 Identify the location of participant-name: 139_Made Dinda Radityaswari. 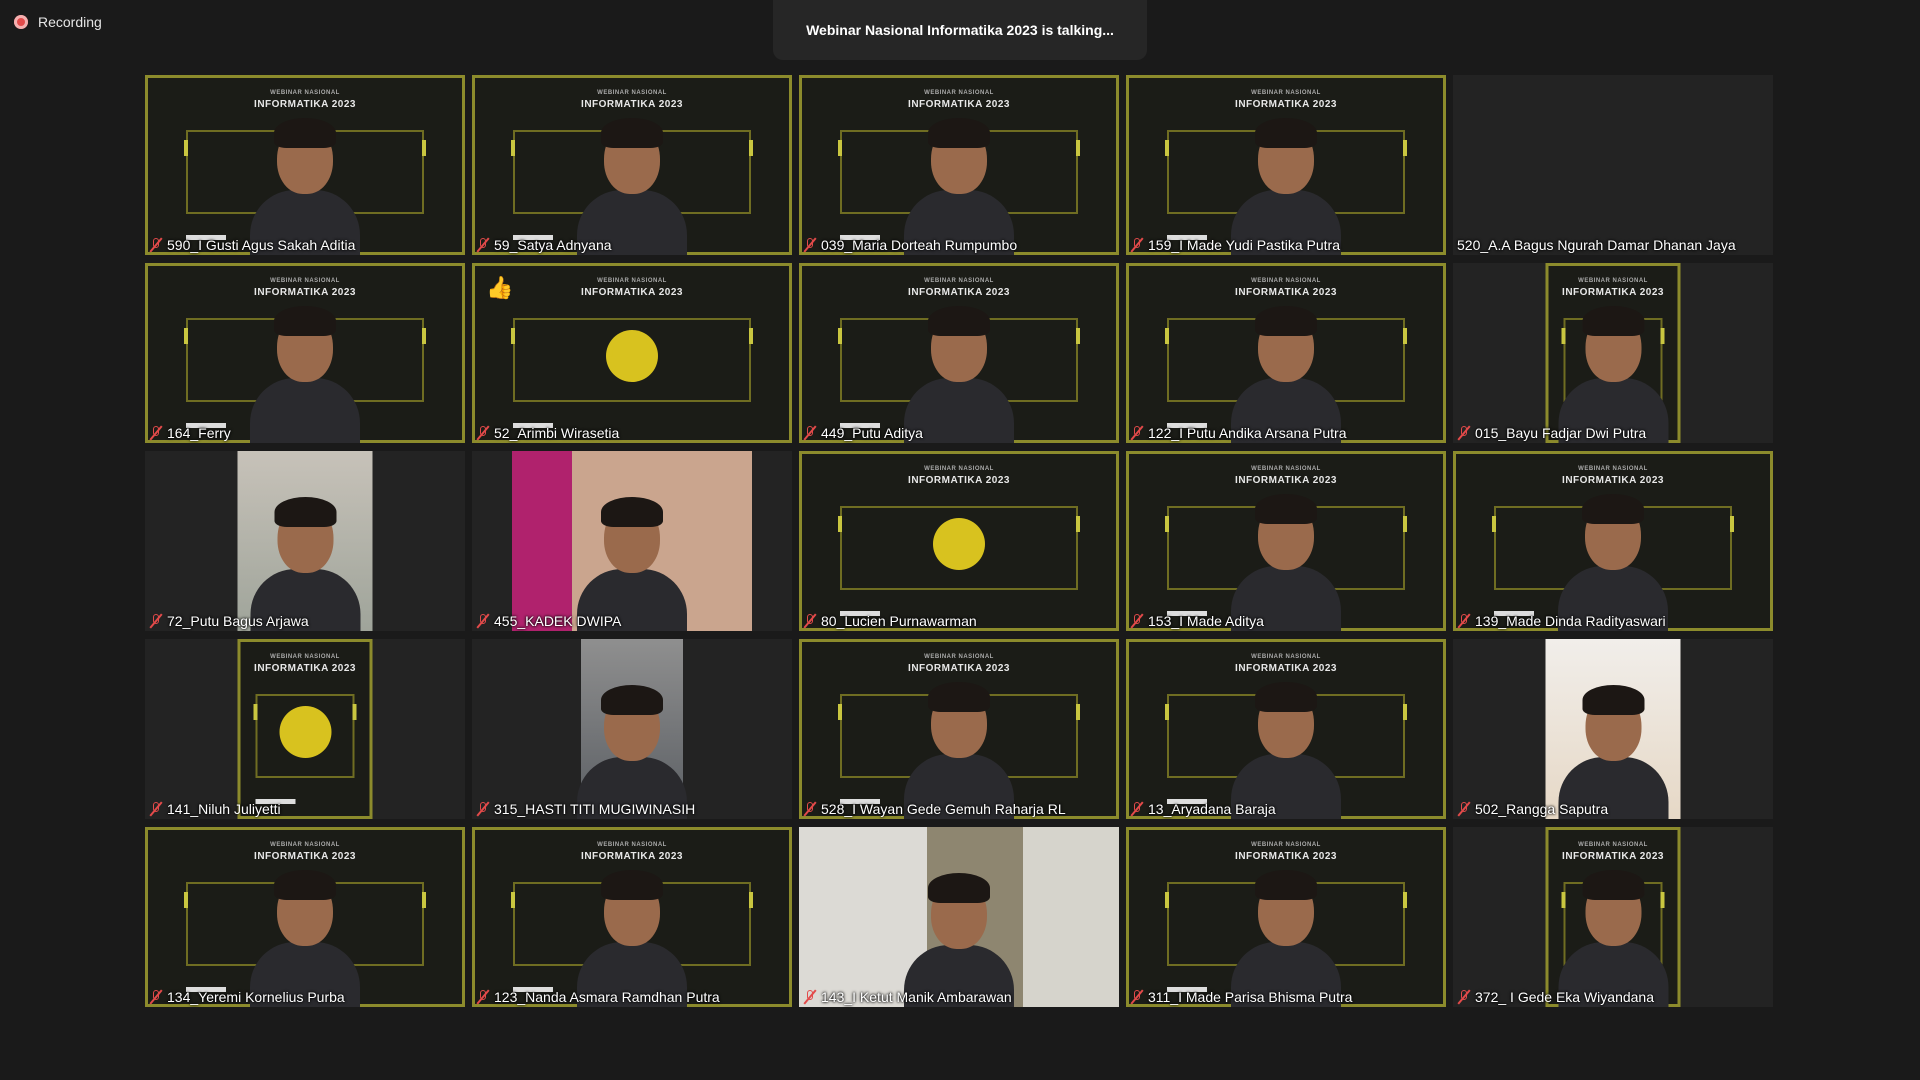
(1570, 621).